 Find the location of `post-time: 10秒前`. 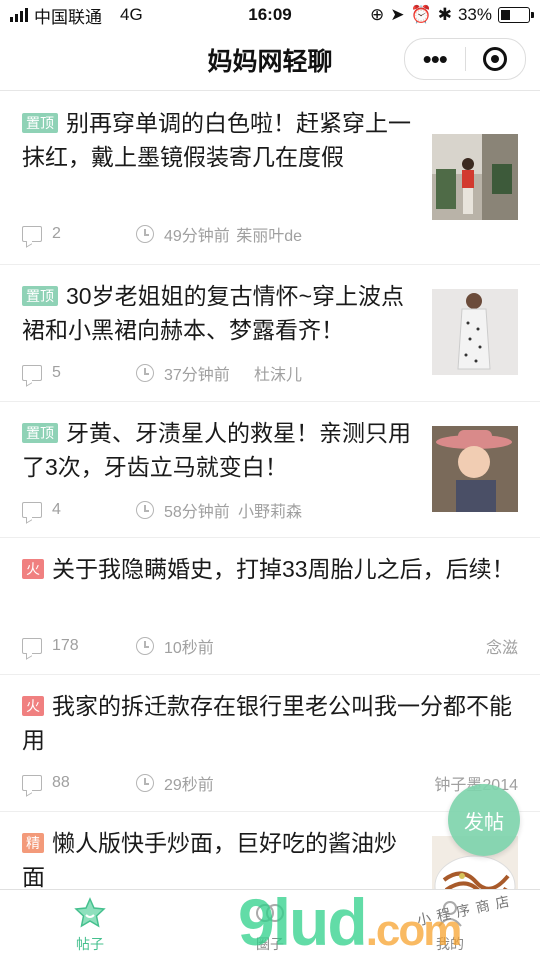

post-time: 10秒前 is located at coordinates (189, 648).